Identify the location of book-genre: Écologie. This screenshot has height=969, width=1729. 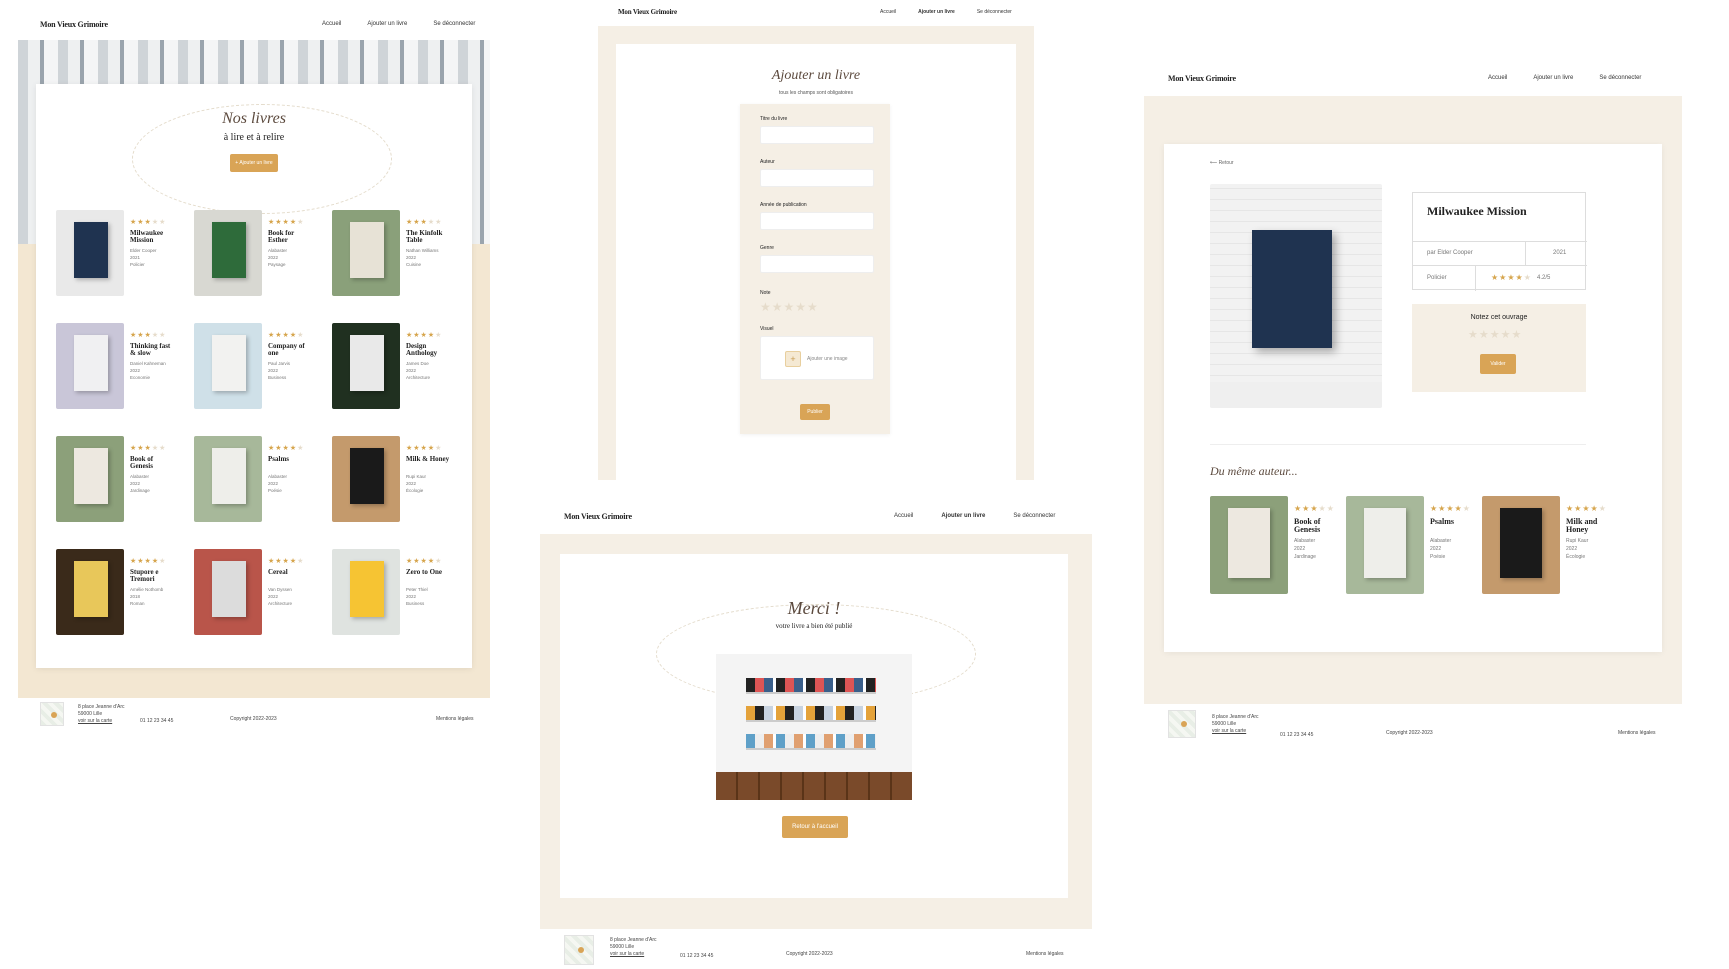
(415, 490).